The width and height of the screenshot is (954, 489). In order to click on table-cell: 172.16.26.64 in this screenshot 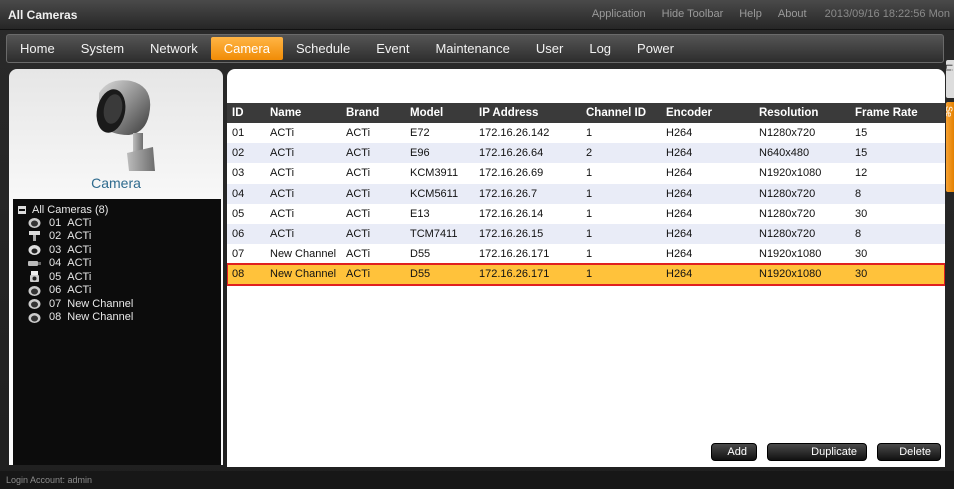, I will do `click(511, 153)`.